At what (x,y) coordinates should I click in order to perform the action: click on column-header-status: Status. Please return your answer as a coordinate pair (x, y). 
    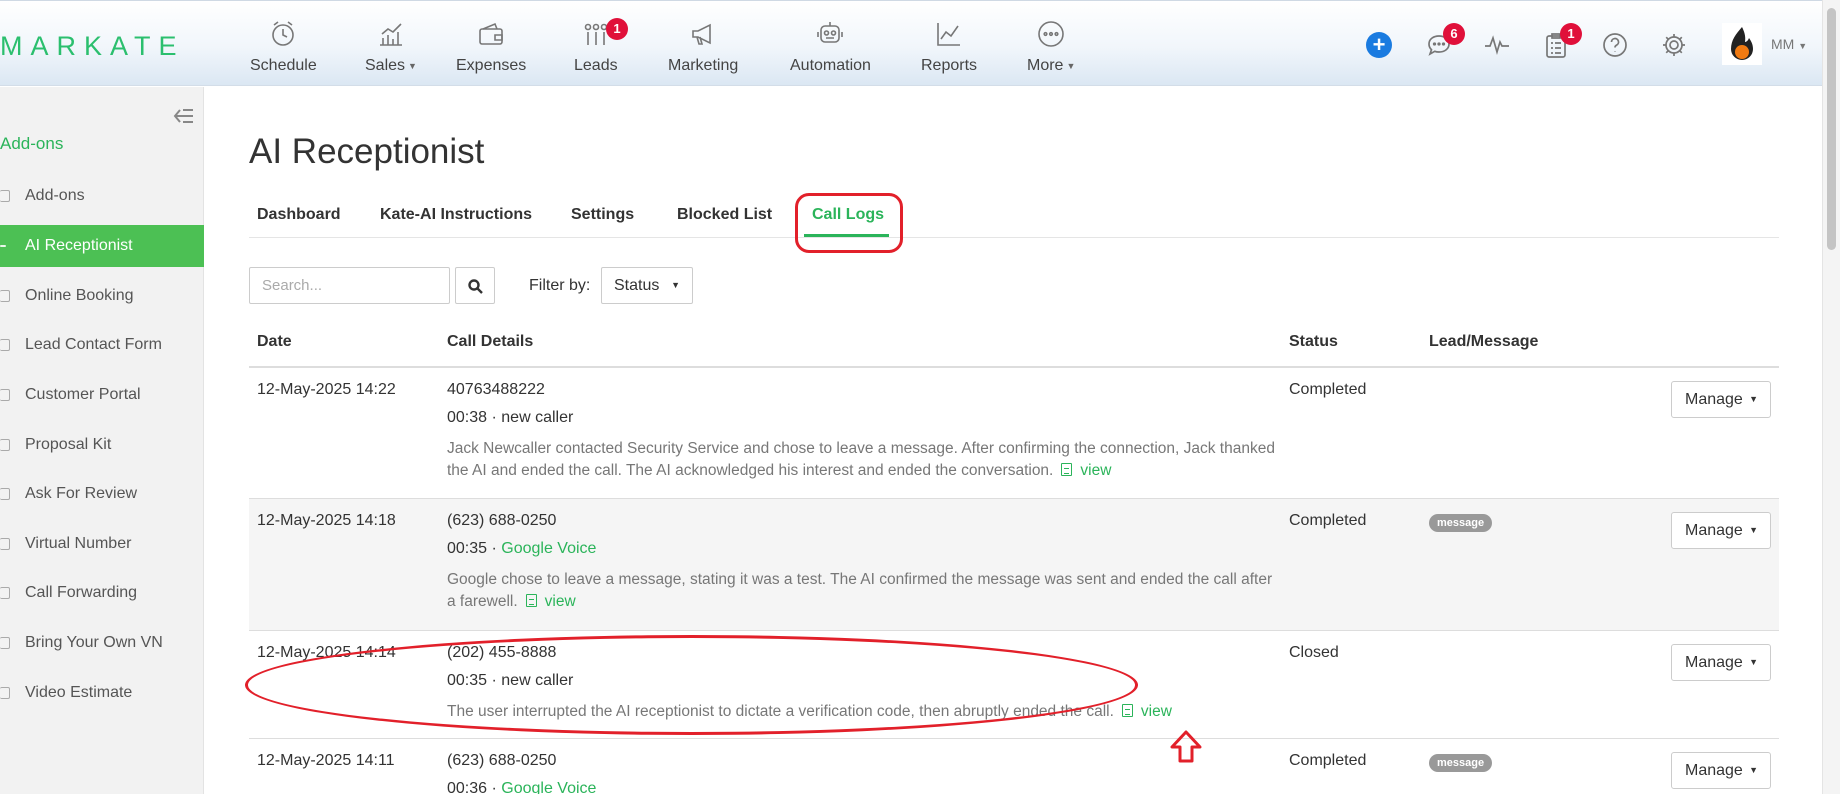
    Looking at the image, I should click on (1313, 342).